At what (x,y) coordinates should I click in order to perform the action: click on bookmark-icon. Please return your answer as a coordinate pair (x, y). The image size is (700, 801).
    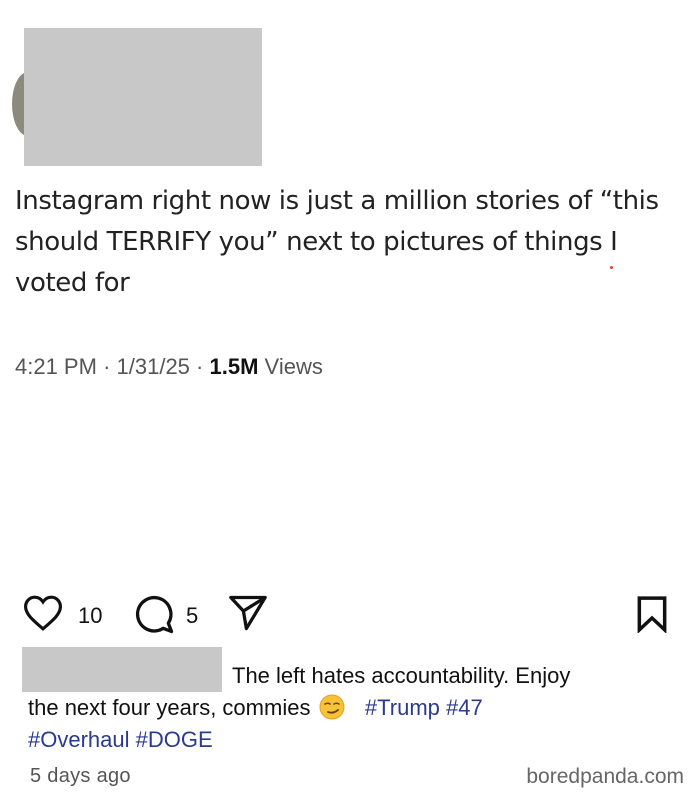
    Looking at the image, I should click on (652, 614).